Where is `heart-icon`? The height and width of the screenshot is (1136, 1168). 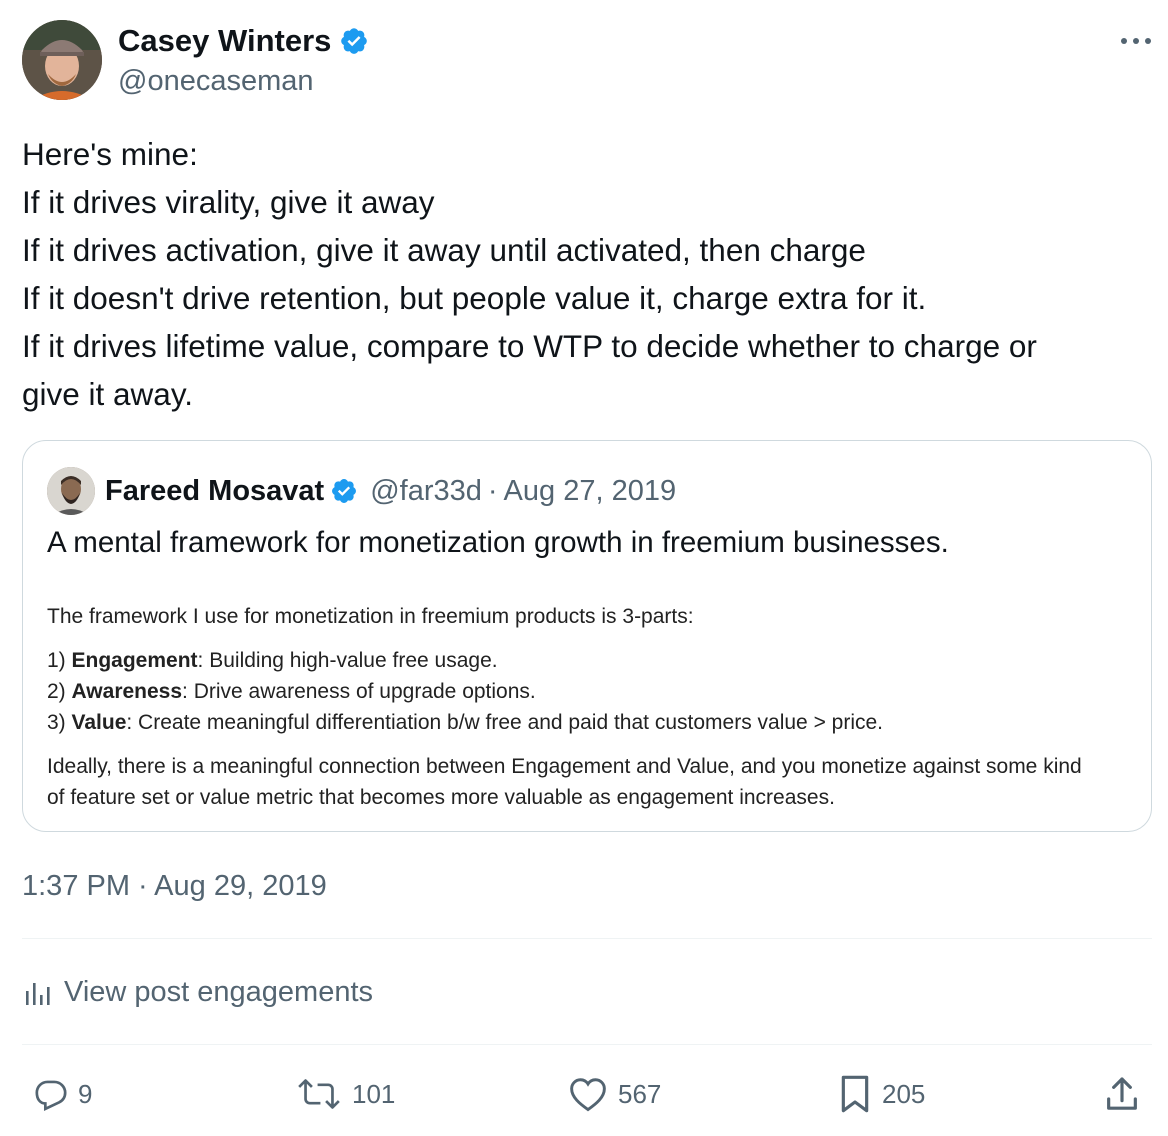 heart-icon is located at coordinates (588, 1095).